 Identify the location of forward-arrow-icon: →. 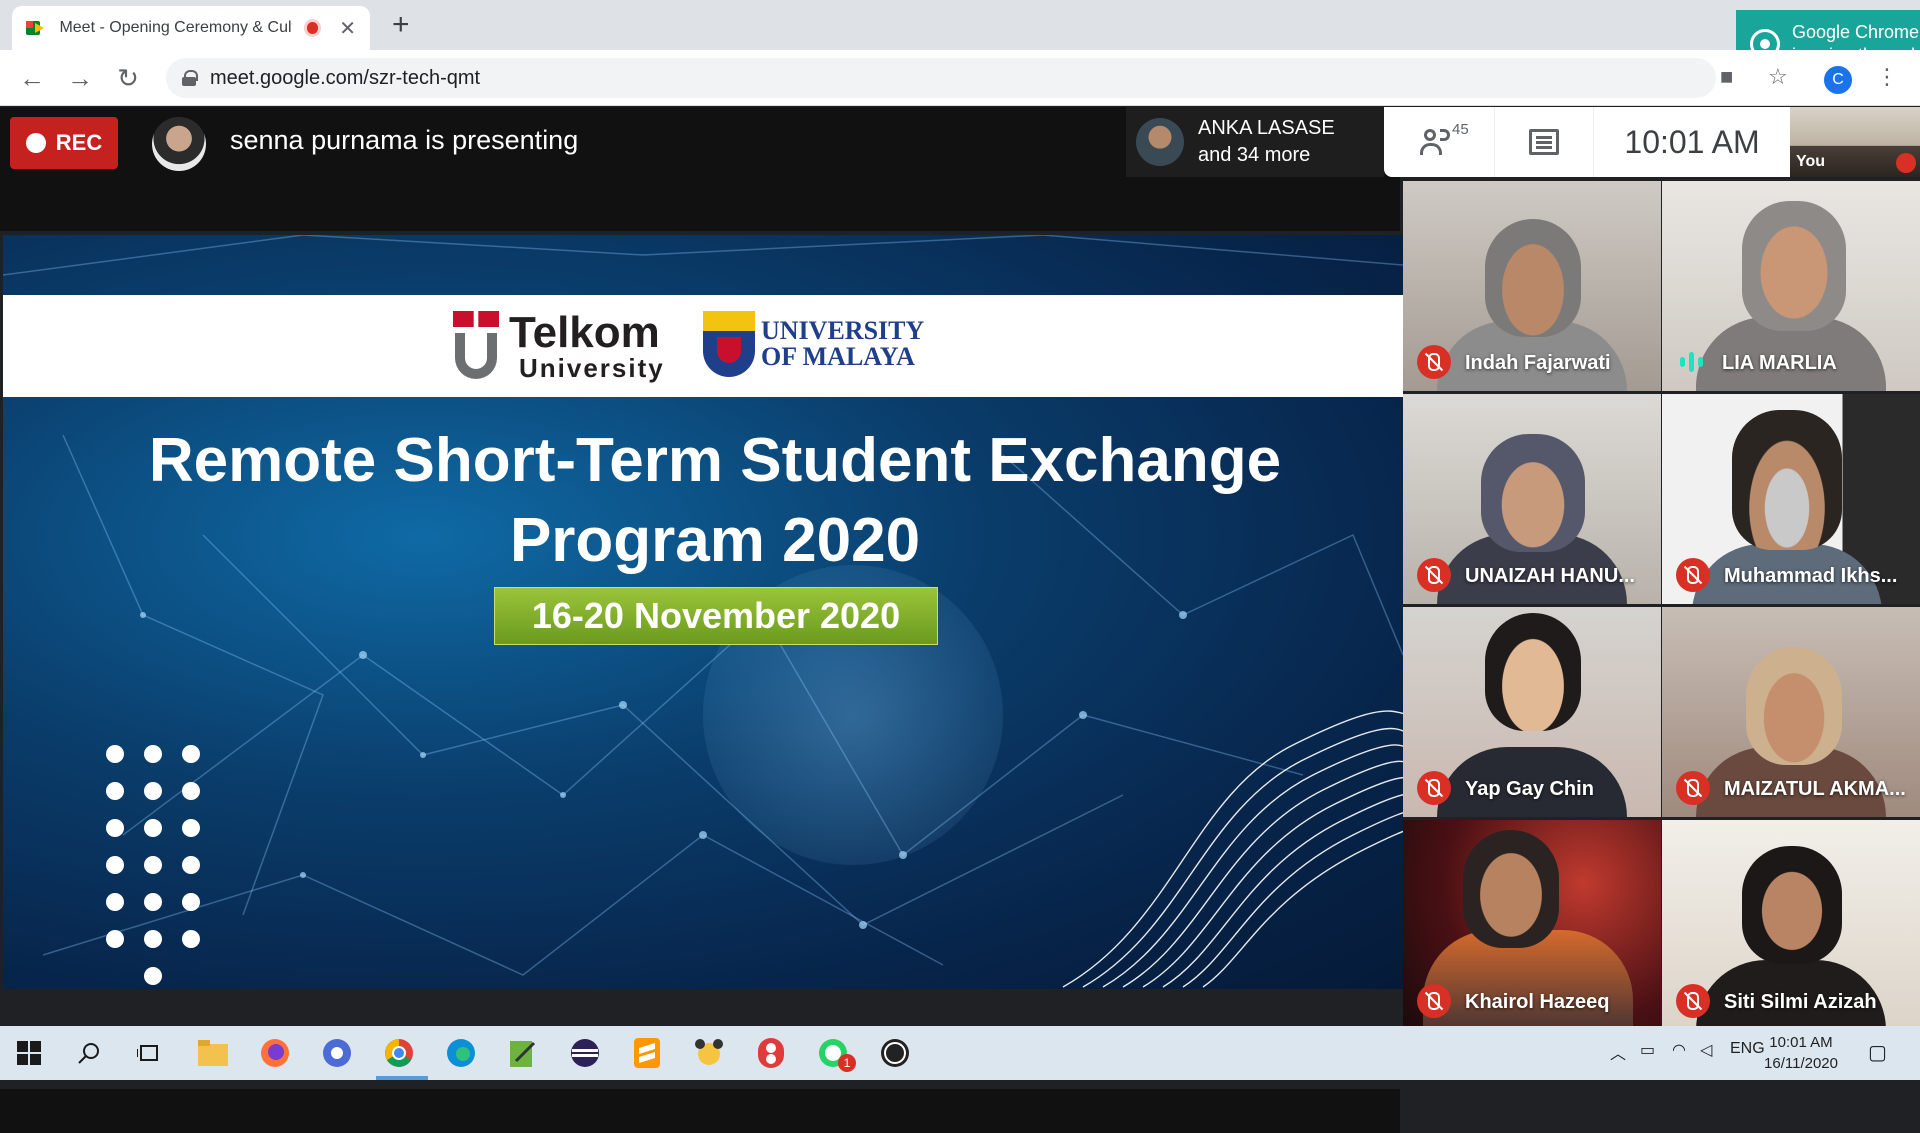
(80, 78).